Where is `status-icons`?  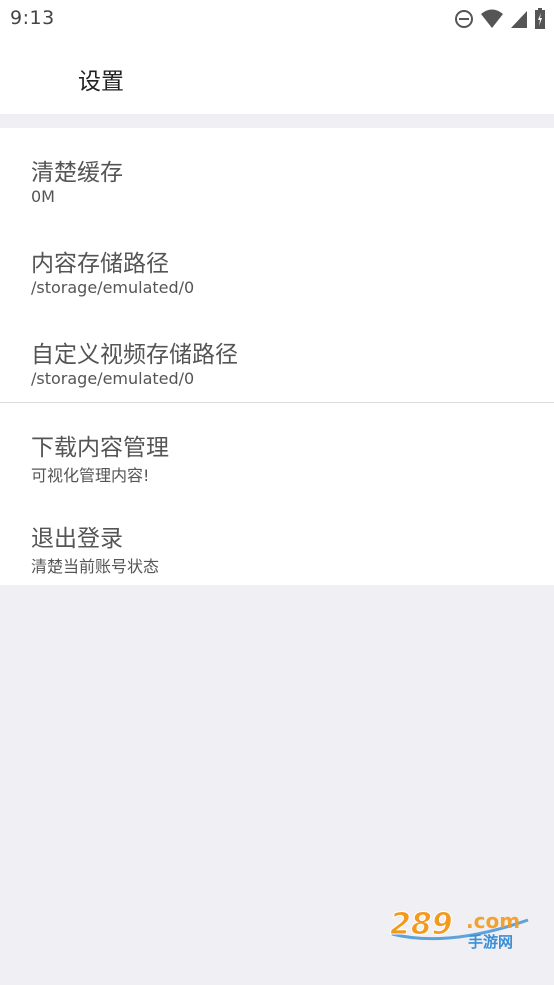
status-icons is located at coordinates (500, 19).